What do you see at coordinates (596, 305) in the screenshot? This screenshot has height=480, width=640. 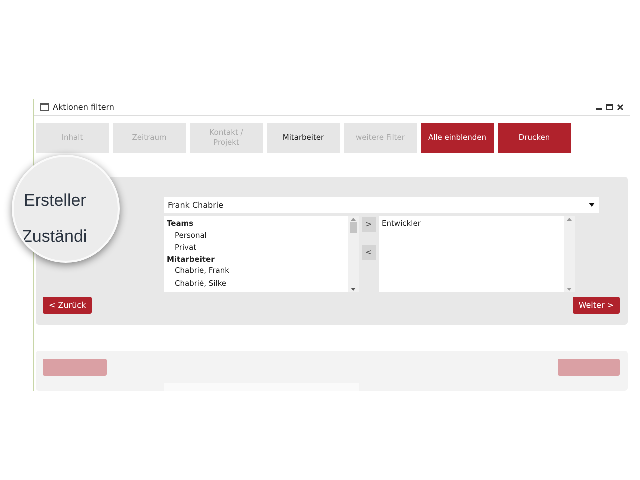 I see `next-button: Weiter >` at bounding box center [596, 305].